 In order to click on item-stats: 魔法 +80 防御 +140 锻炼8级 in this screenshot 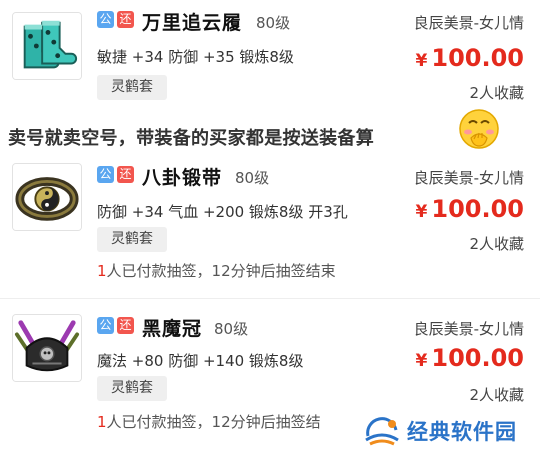, I will do `click(200, 361)`.